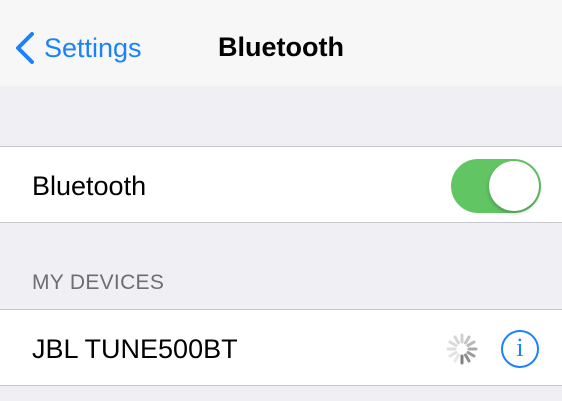 The width and height of the screenshot is (562, 401). I want to click on back-button: Settings, so click(78, 48).